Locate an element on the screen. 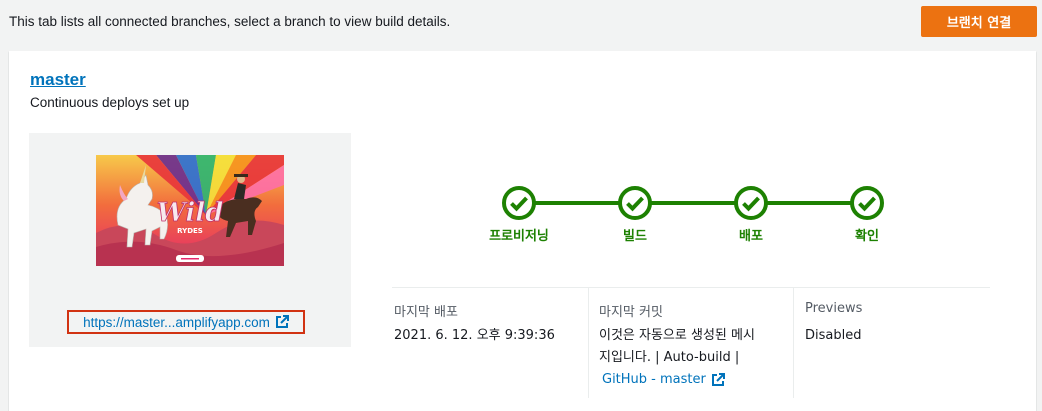 This screenshot has width=1042, height=411. previews-column: Previews Disabled is located at coordinates (892, 343).